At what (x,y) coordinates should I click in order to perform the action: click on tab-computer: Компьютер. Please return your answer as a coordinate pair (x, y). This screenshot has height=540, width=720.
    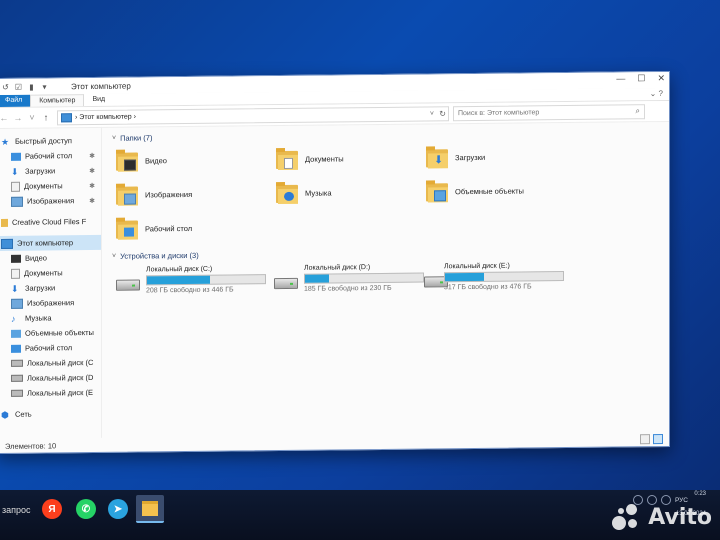
    Looking at the image, I should click on (57, 100).